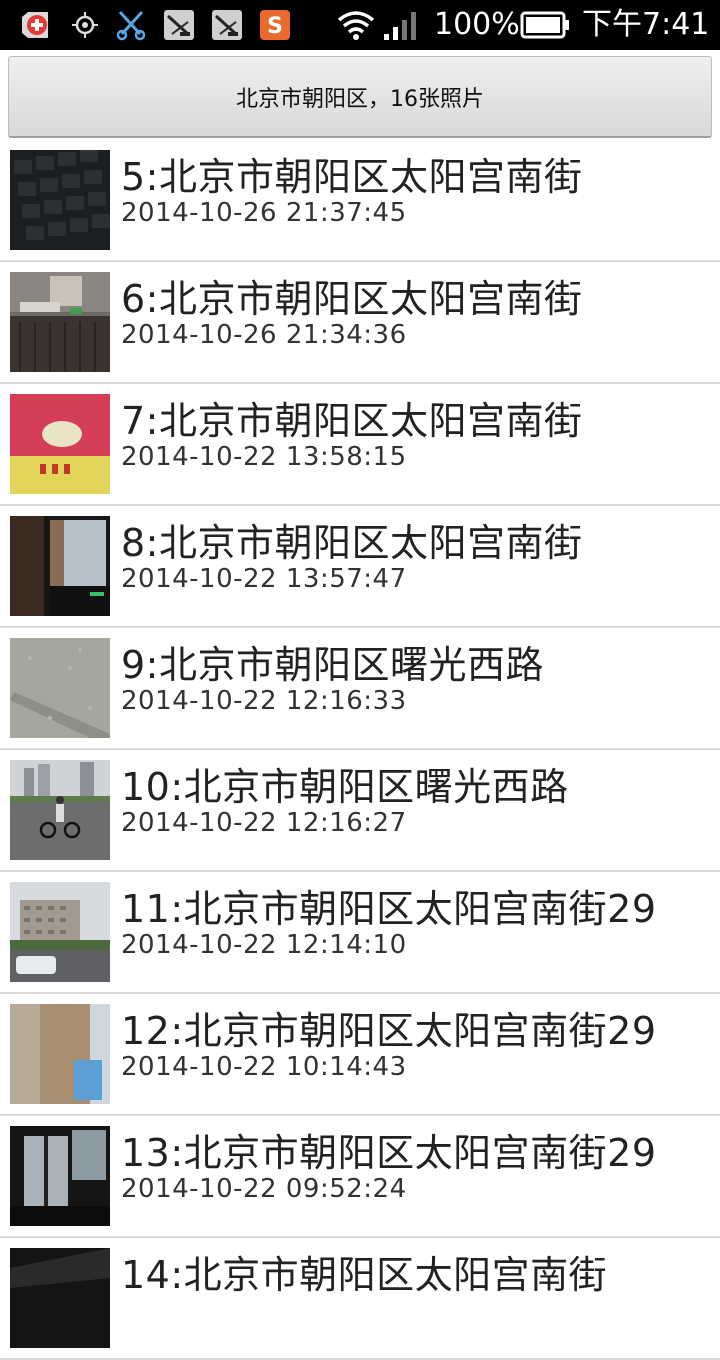  Describe the element at coordinates (364, 1275) in the screenshot. I see `photo-title: 14:北京市朝阳区太阳宫南街` at that location.